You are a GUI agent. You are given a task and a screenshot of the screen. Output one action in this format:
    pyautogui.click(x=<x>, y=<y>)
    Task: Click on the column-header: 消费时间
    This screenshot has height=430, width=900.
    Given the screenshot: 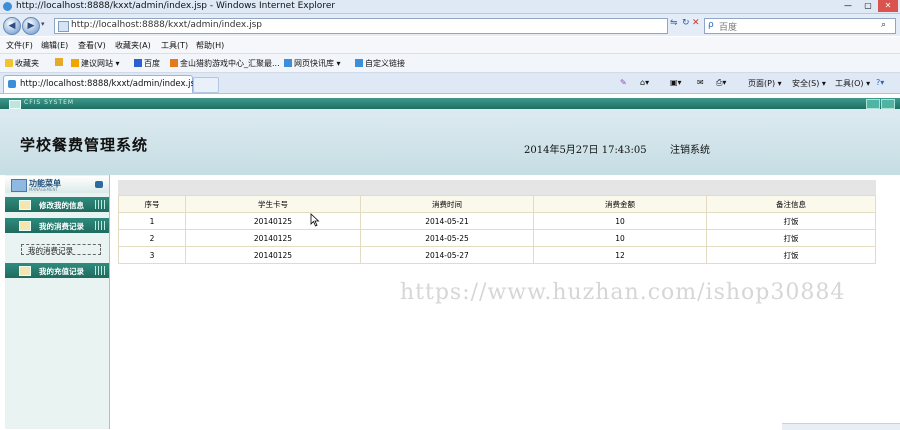 What is the action you would take?
    pyautogui.click(x=447, y=204)
    